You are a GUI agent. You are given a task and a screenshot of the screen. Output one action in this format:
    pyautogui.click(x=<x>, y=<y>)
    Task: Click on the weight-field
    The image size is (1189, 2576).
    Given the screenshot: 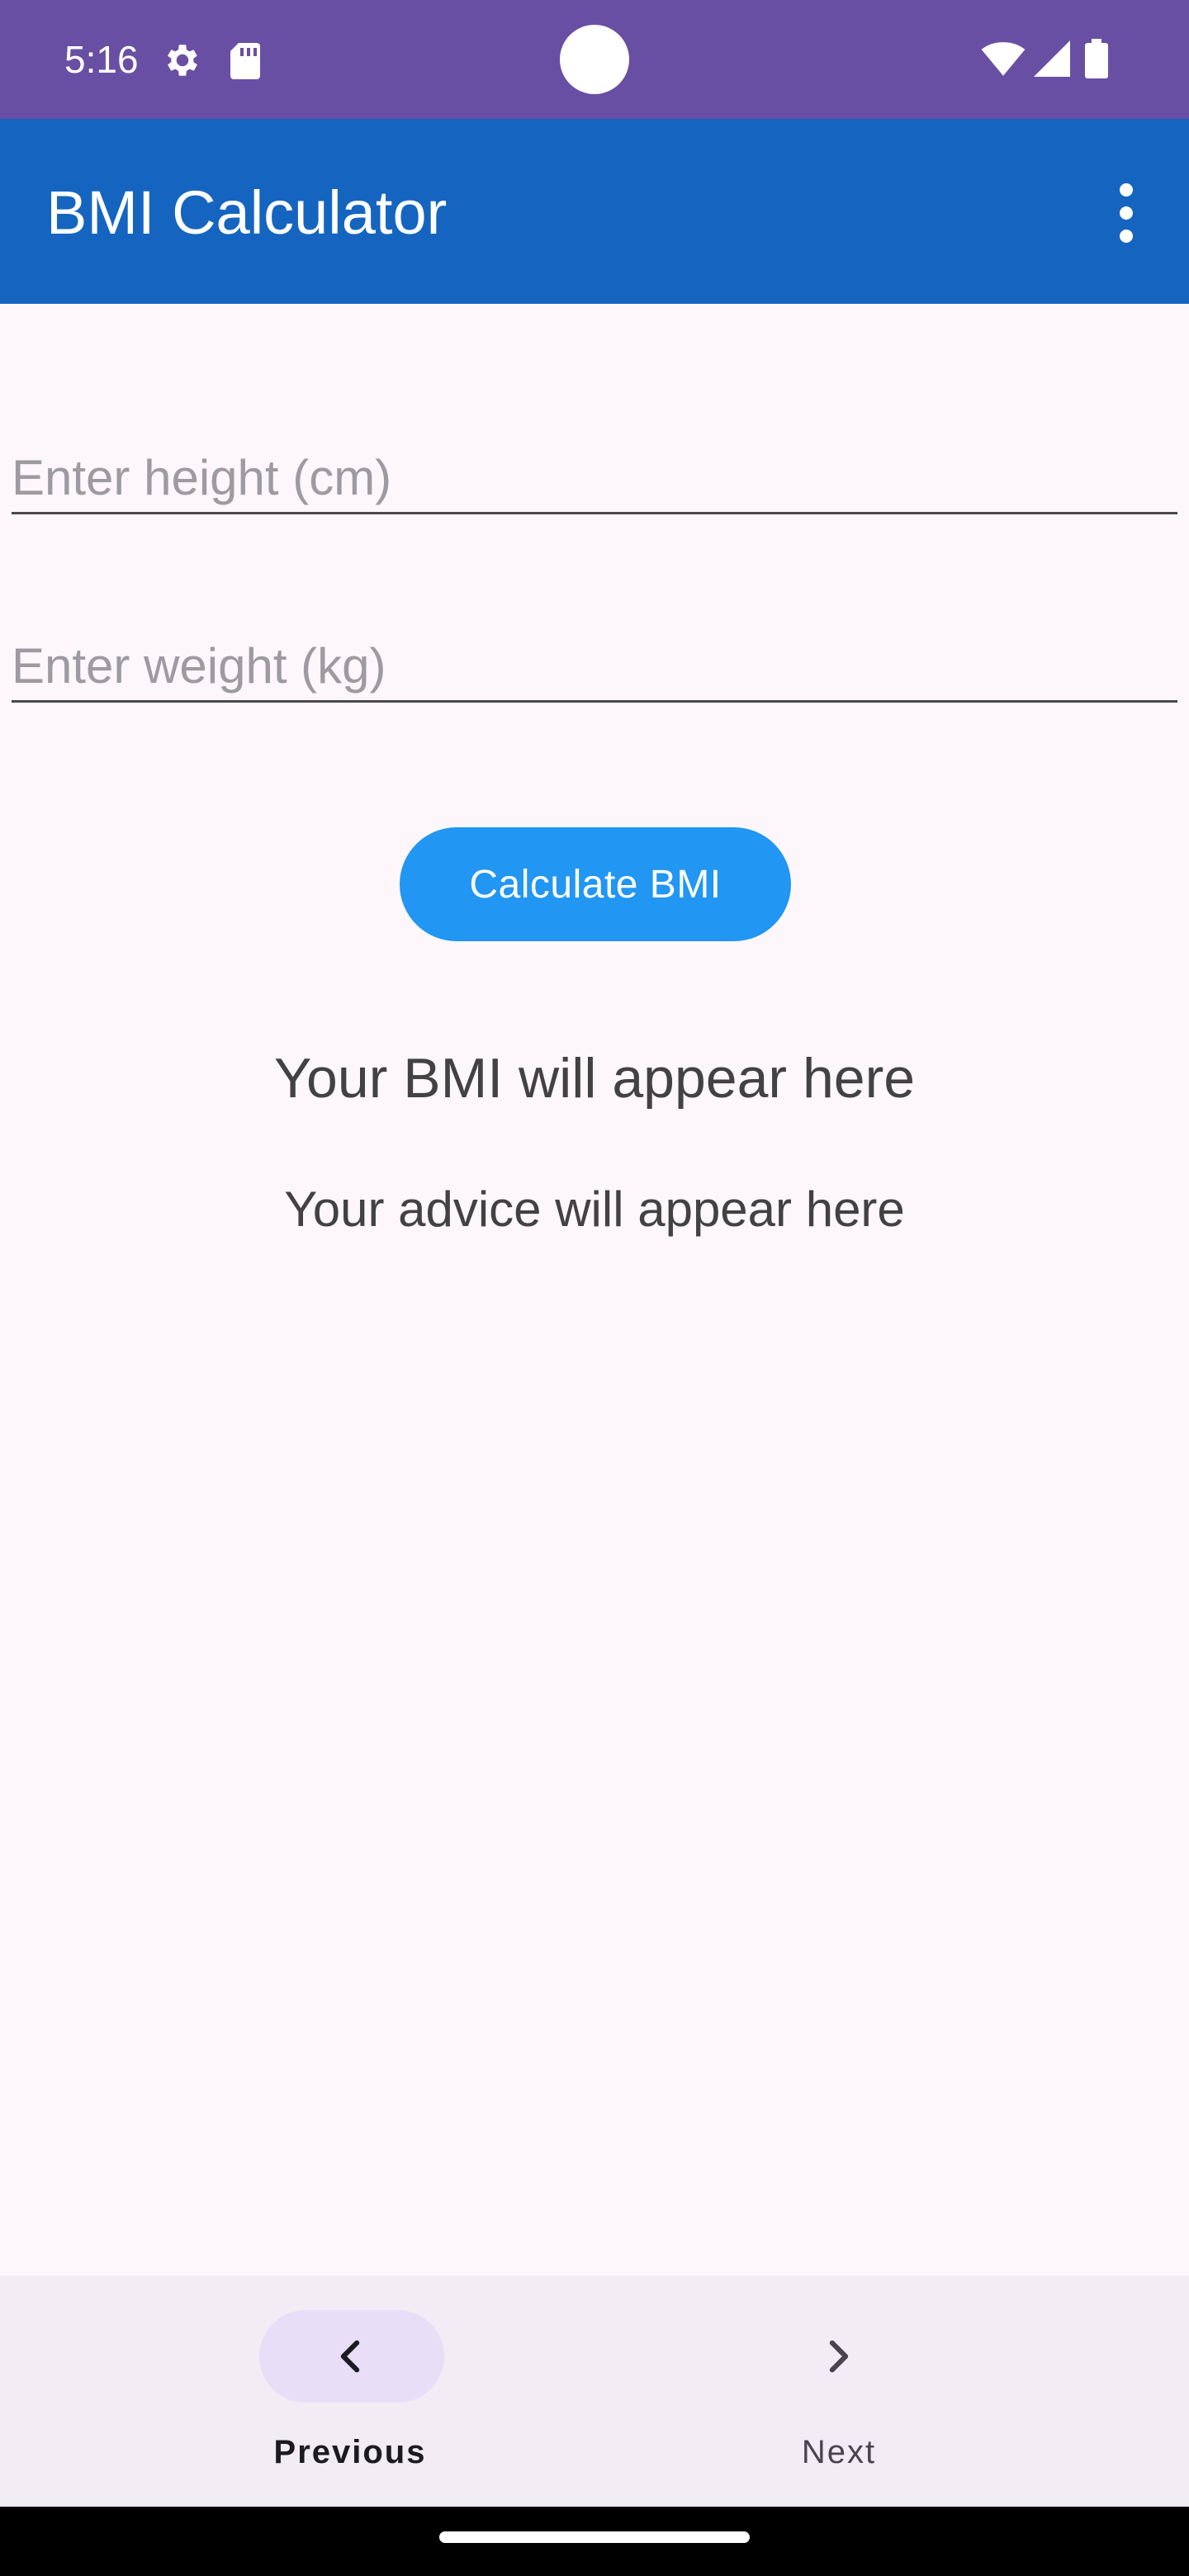 What is the action you would take?
    pyautogui.click(x=594, y=668)
    